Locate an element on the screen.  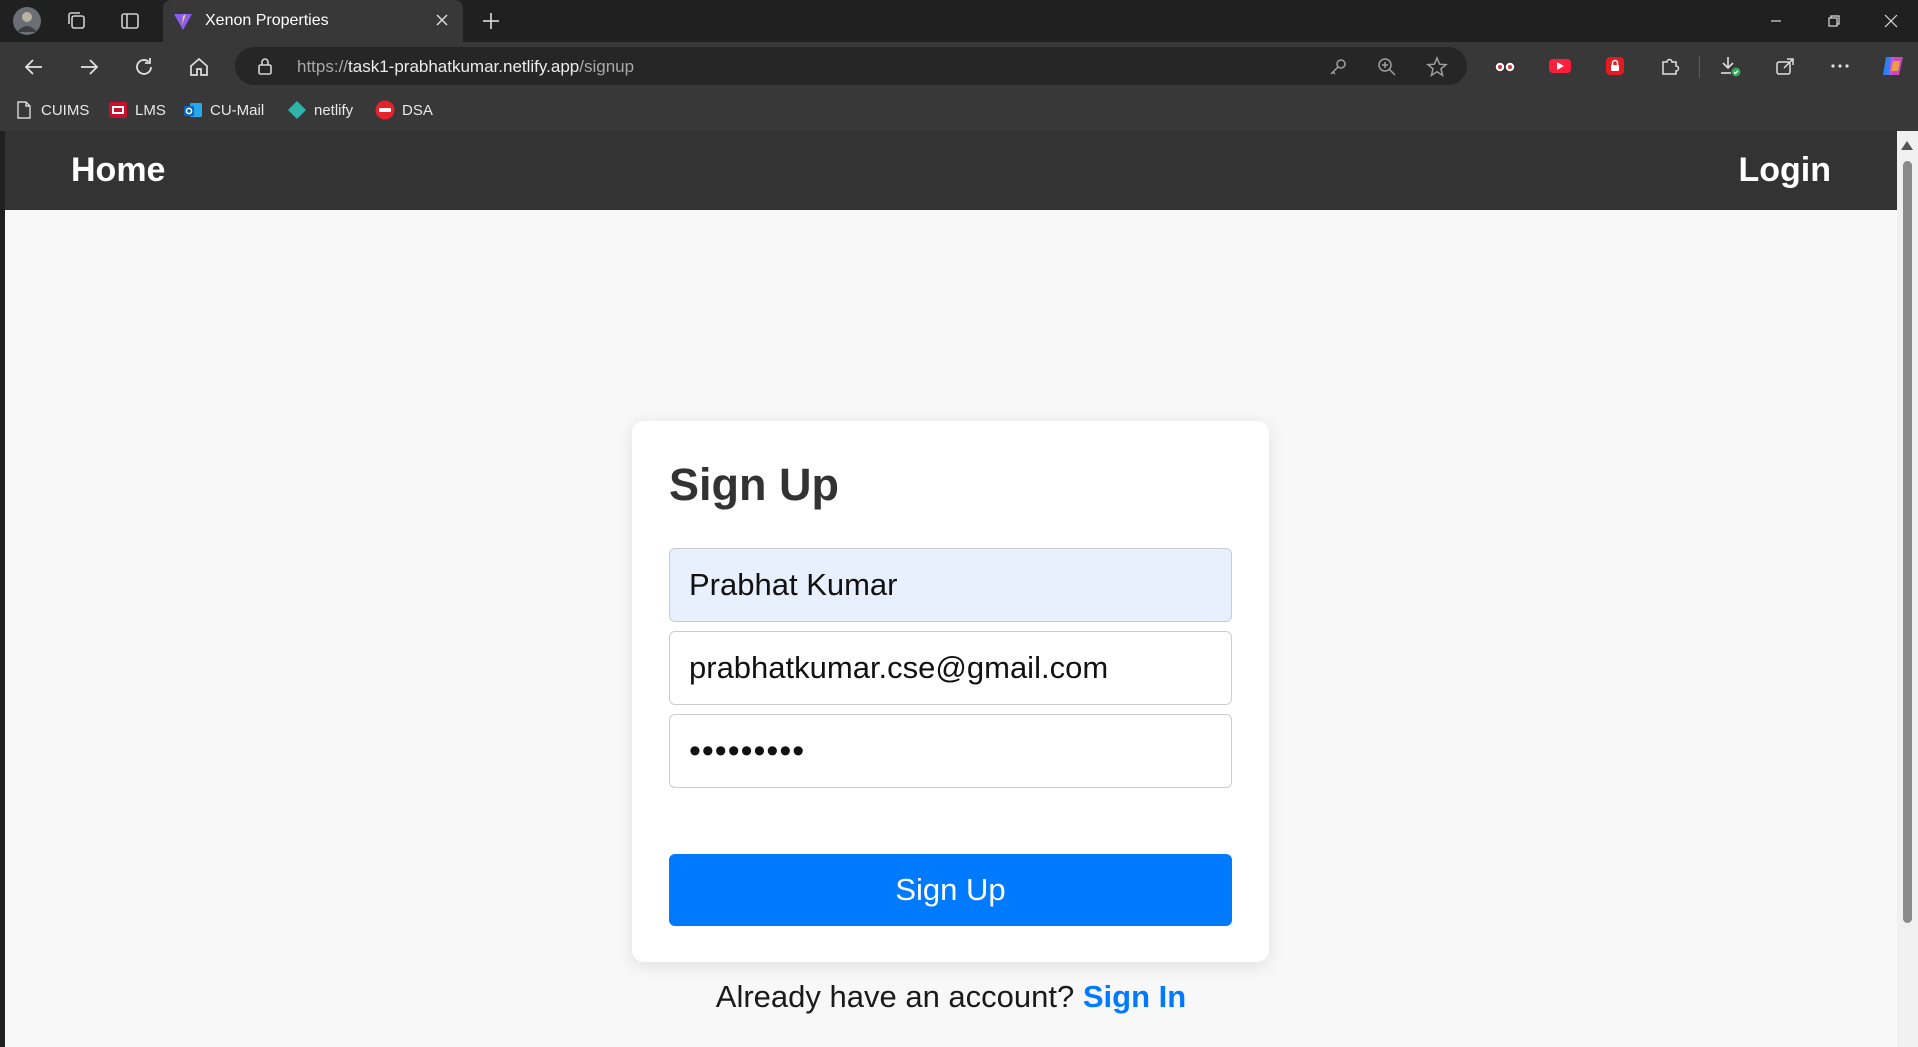
url-host: task1-prabhatkumar.netlify.app is located at coordinates (464, 66).